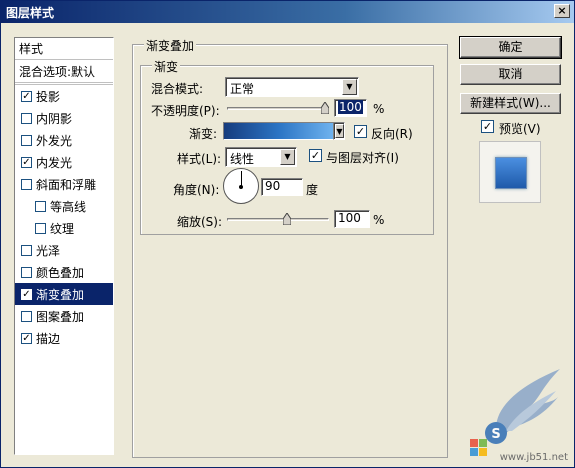 The image size is (575, 468). Describe the element at coordinates (520, 129) in the screenshot. I see `preview-label: 预览(V)` at that location.